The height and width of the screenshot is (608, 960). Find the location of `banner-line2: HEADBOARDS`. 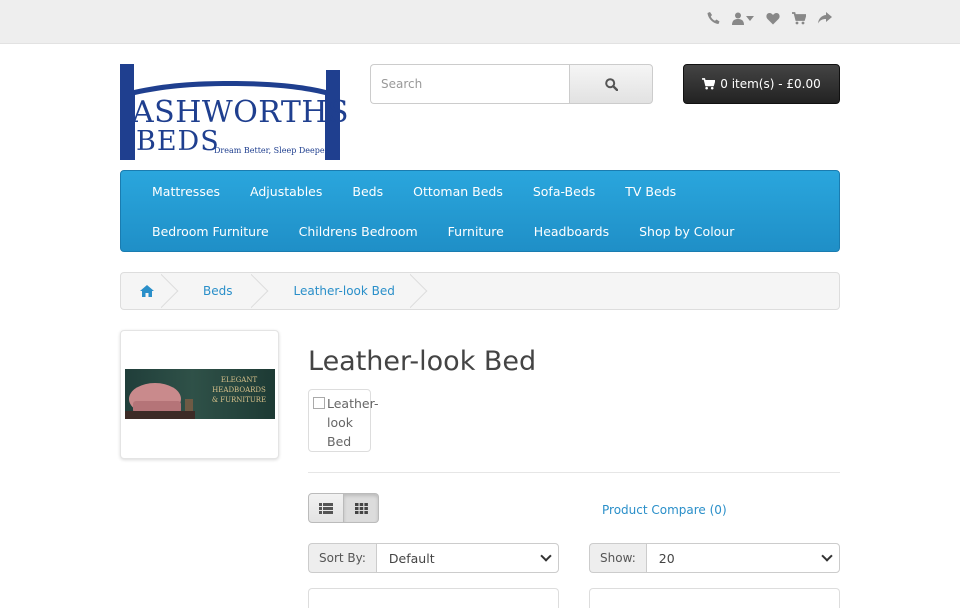

banner-line2: HEADBOARDS is located at coordinates (239, 390).